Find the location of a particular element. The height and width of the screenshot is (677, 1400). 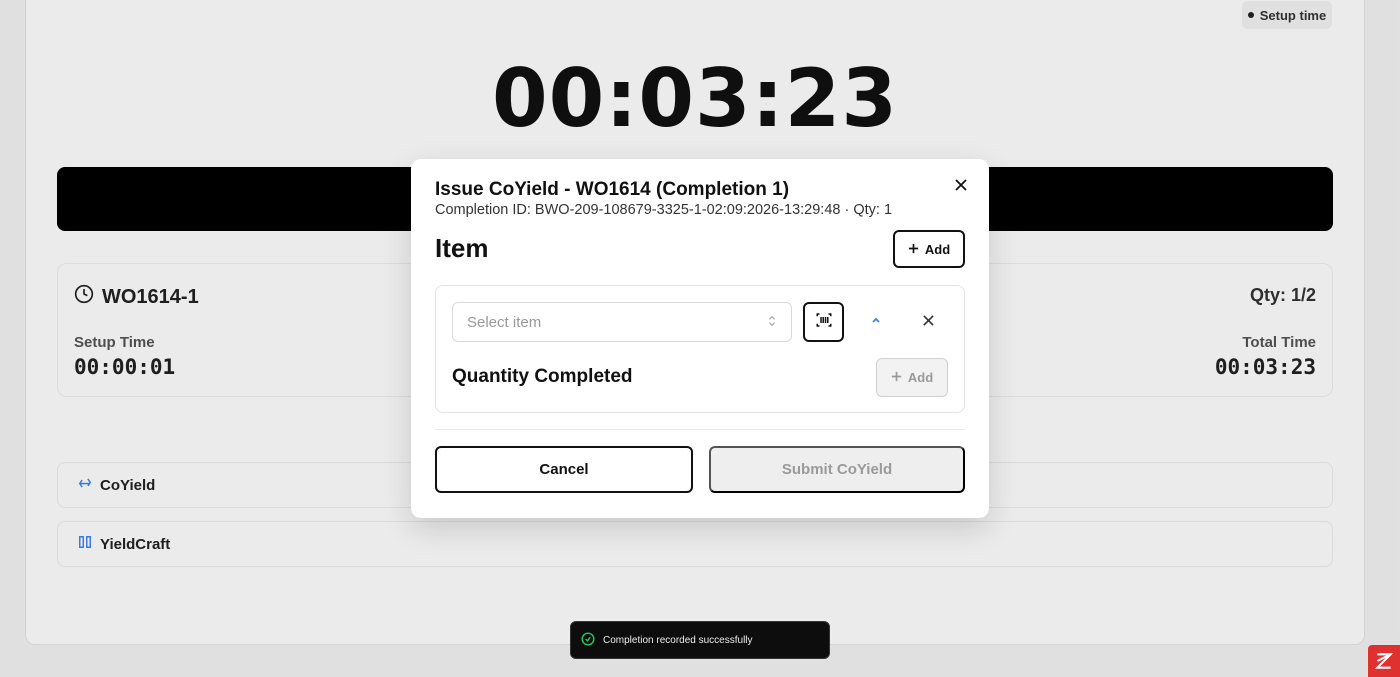

chevron-up-down-icon is located at coordinates (772, 322).